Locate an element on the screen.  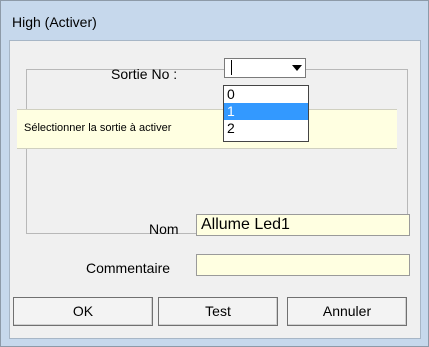
sortie-option-1: 1 is located at coordinates (266, 111).